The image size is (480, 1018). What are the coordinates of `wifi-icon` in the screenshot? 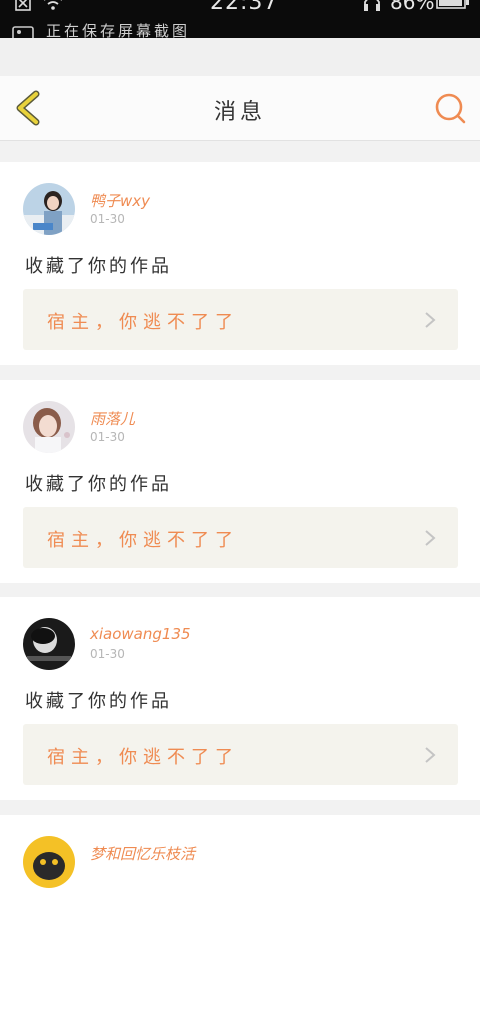 It's located at (53, 5).